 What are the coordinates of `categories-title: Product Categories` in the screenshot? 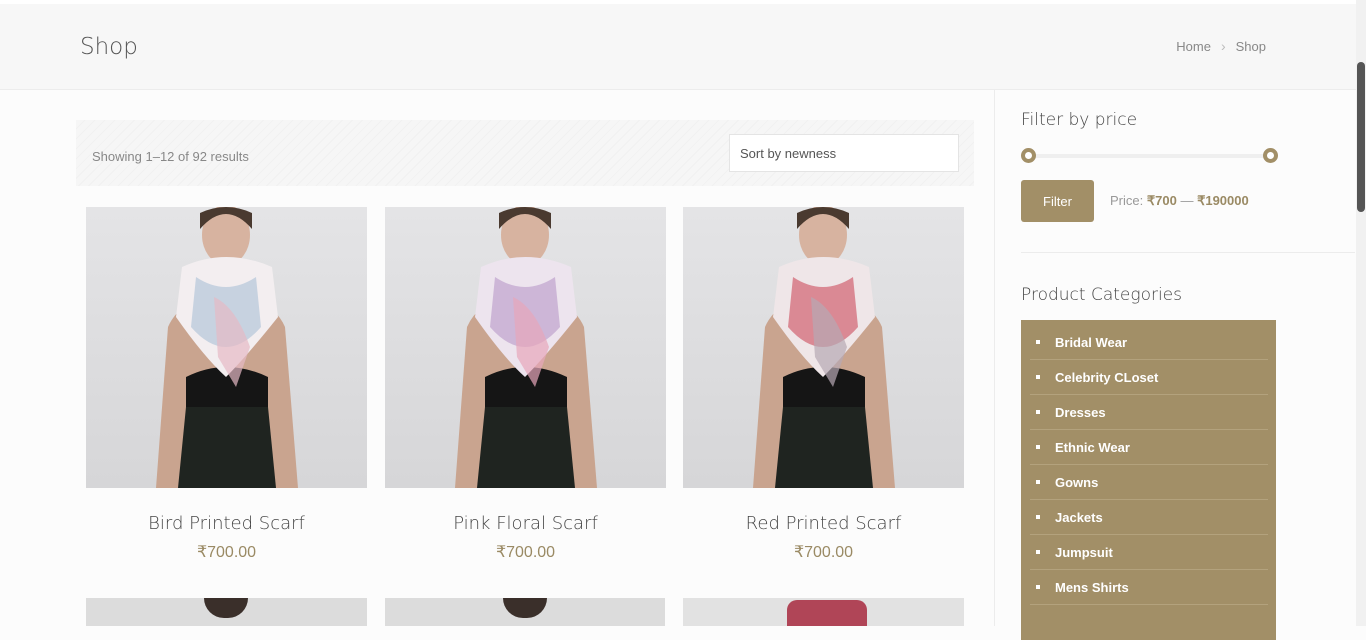 It's located at (1101, 295).